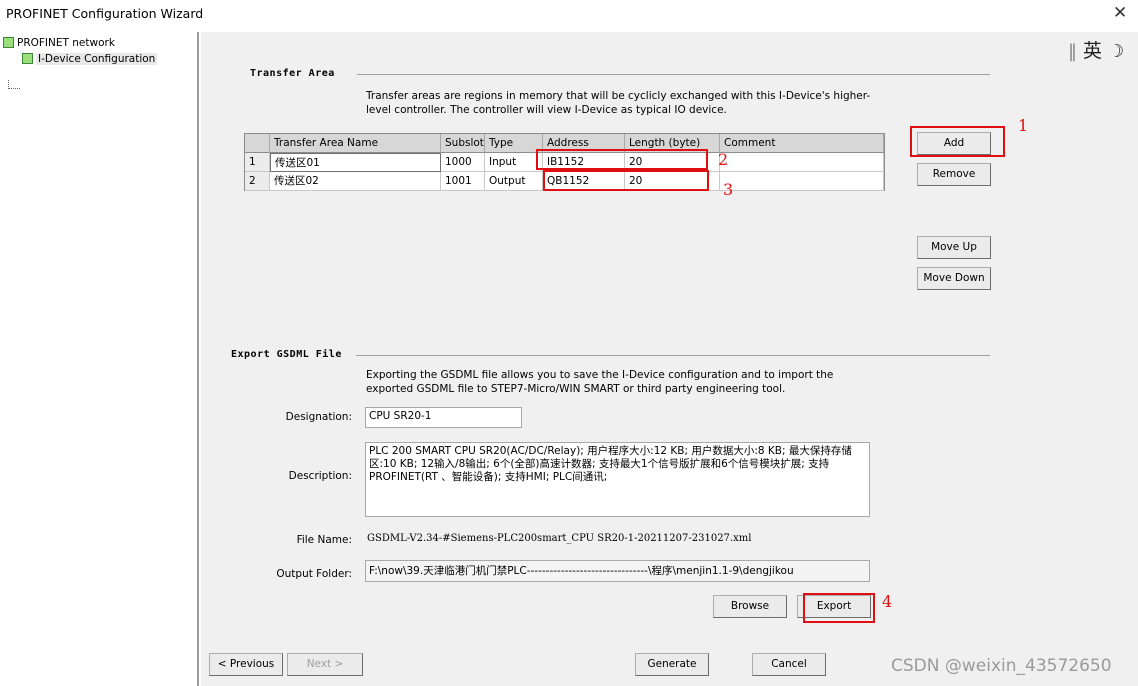 The width and height of the screenshot is (1138, 686). I want to click on tree-item-profinet-network: PROFINET network, so click(59, 43).